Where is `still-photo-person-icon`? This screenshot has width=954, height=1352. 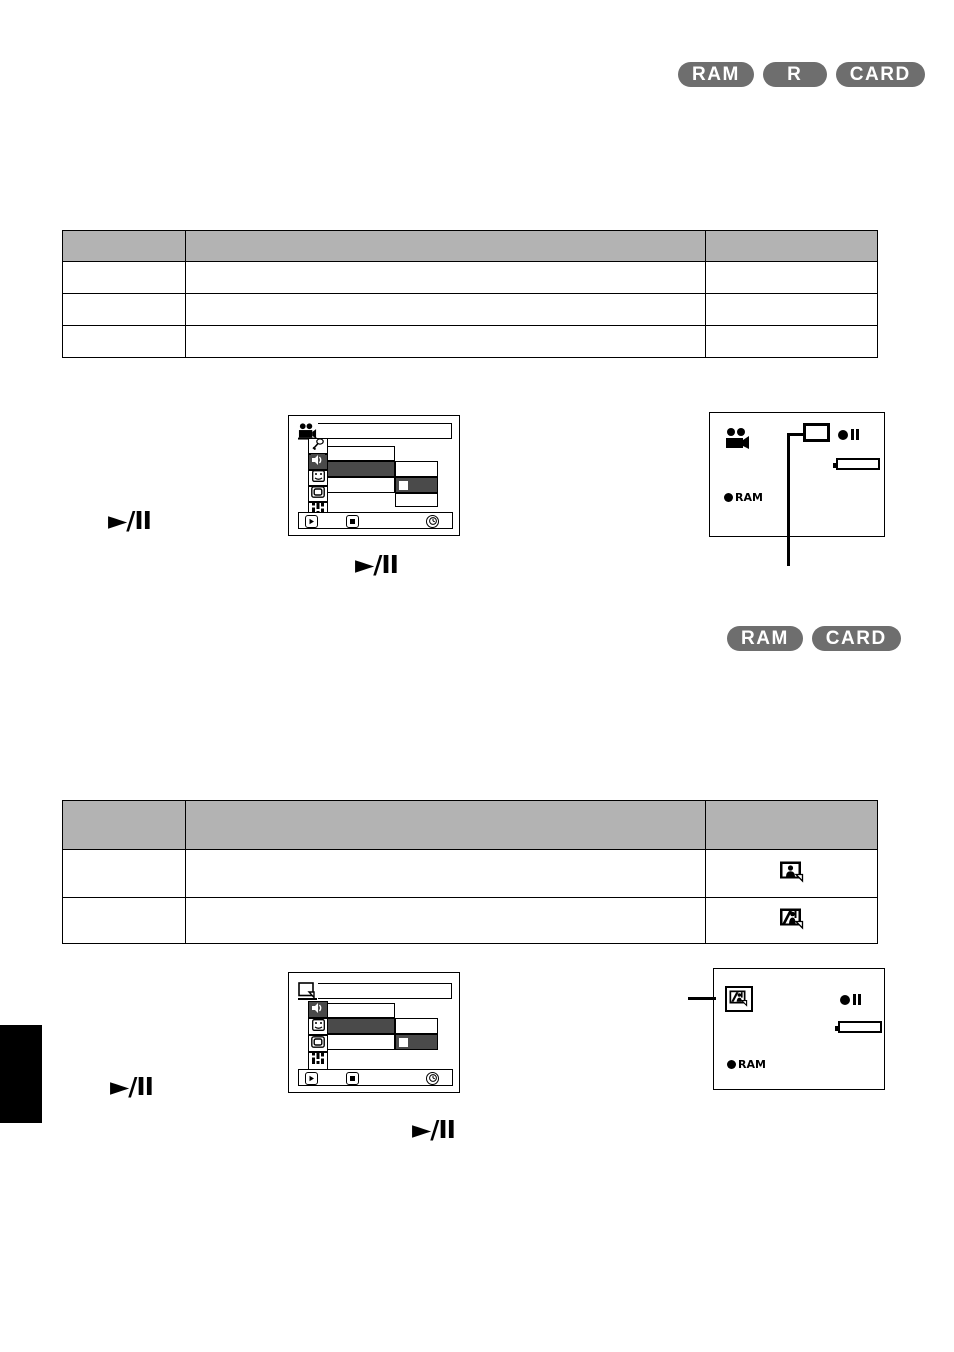 still-photo-person-icon is located at coordinates (792, 874).